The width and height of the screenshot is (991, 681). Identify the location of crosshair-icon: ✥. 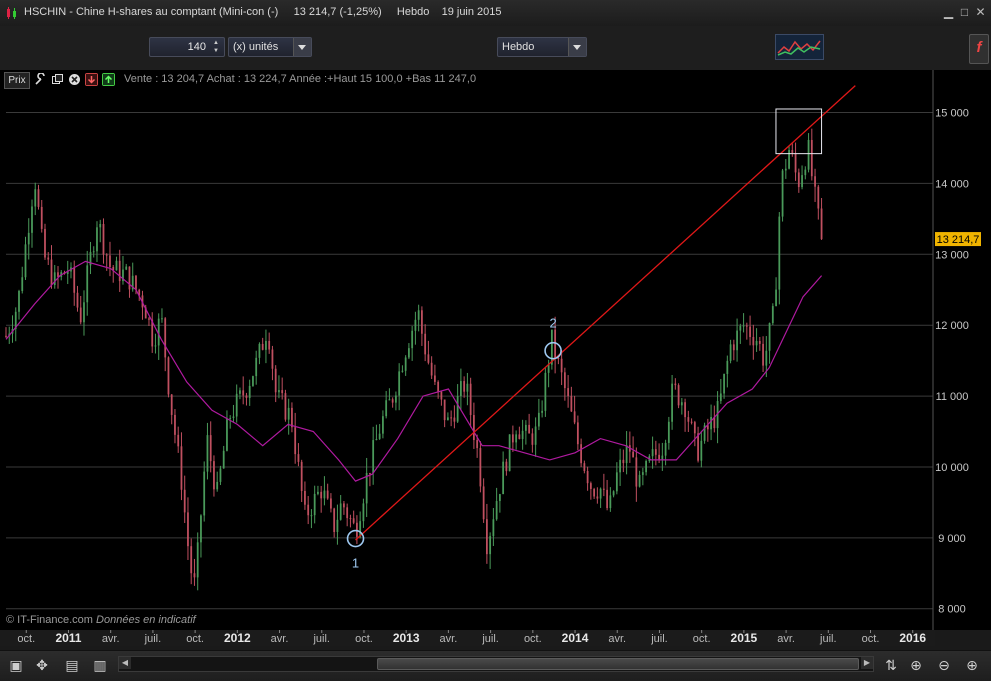
(42, 665).